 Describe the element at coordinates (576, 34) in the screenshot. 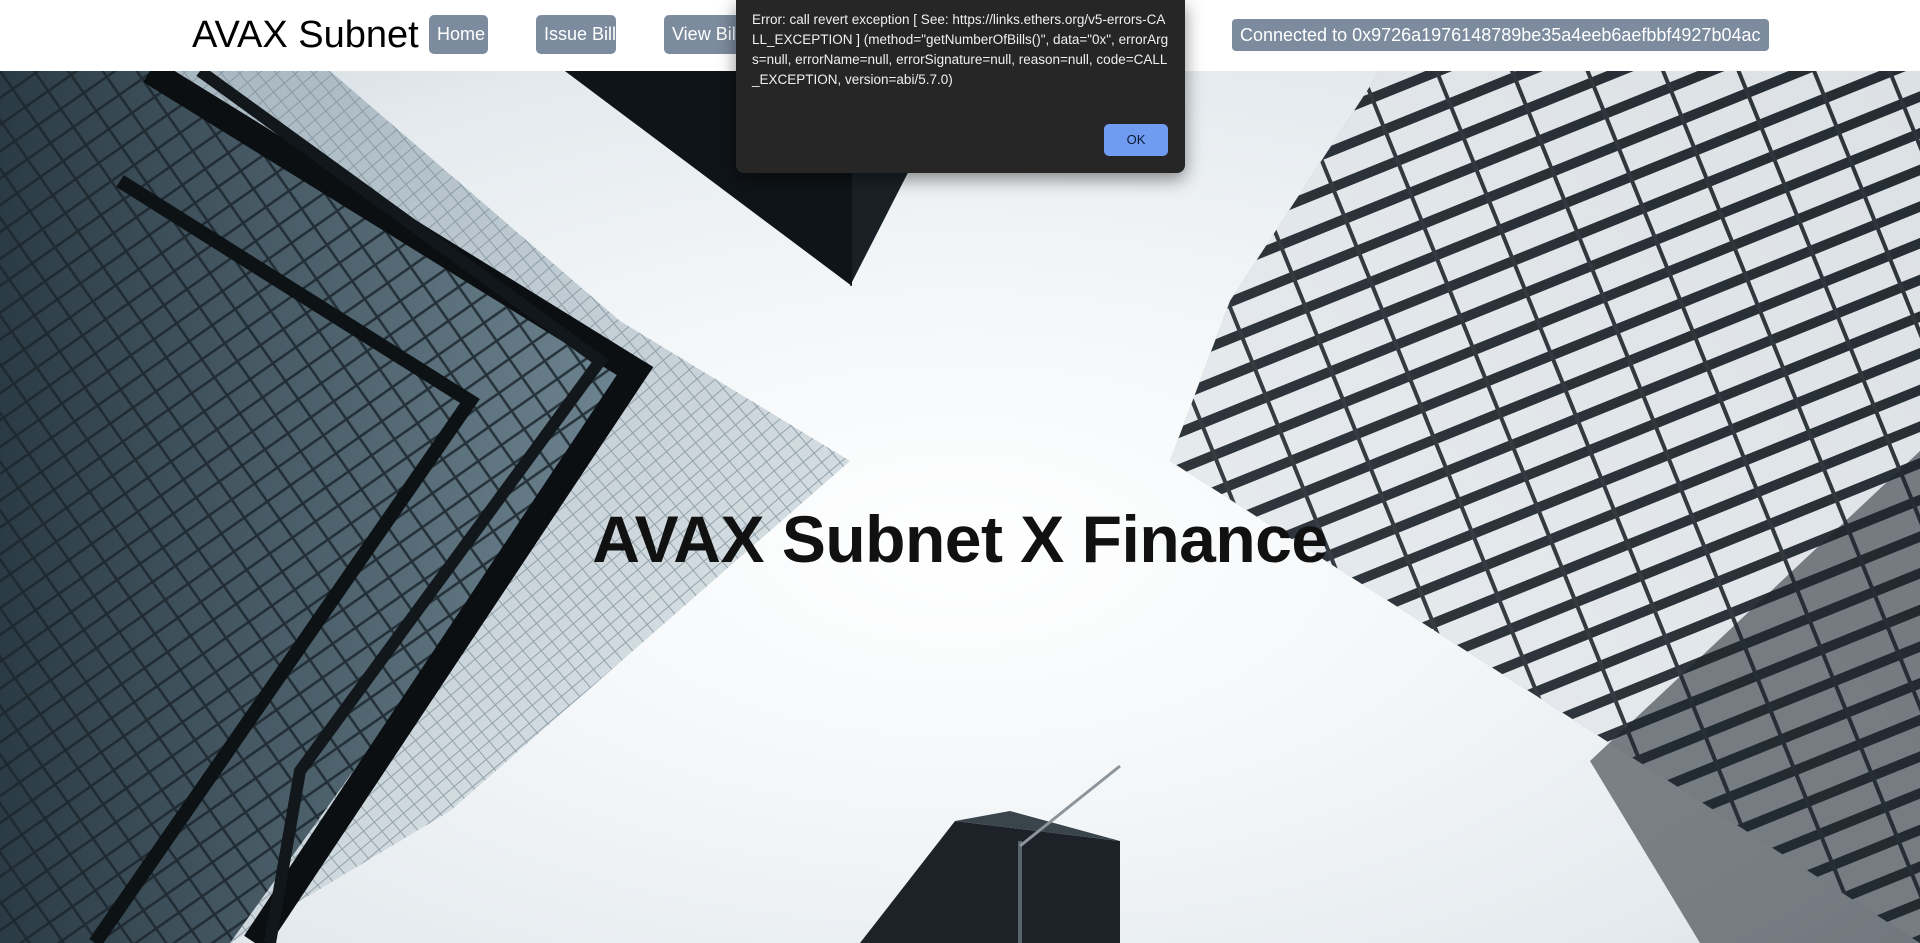

I see `issue-bill-button: Issue Bill` at that location.